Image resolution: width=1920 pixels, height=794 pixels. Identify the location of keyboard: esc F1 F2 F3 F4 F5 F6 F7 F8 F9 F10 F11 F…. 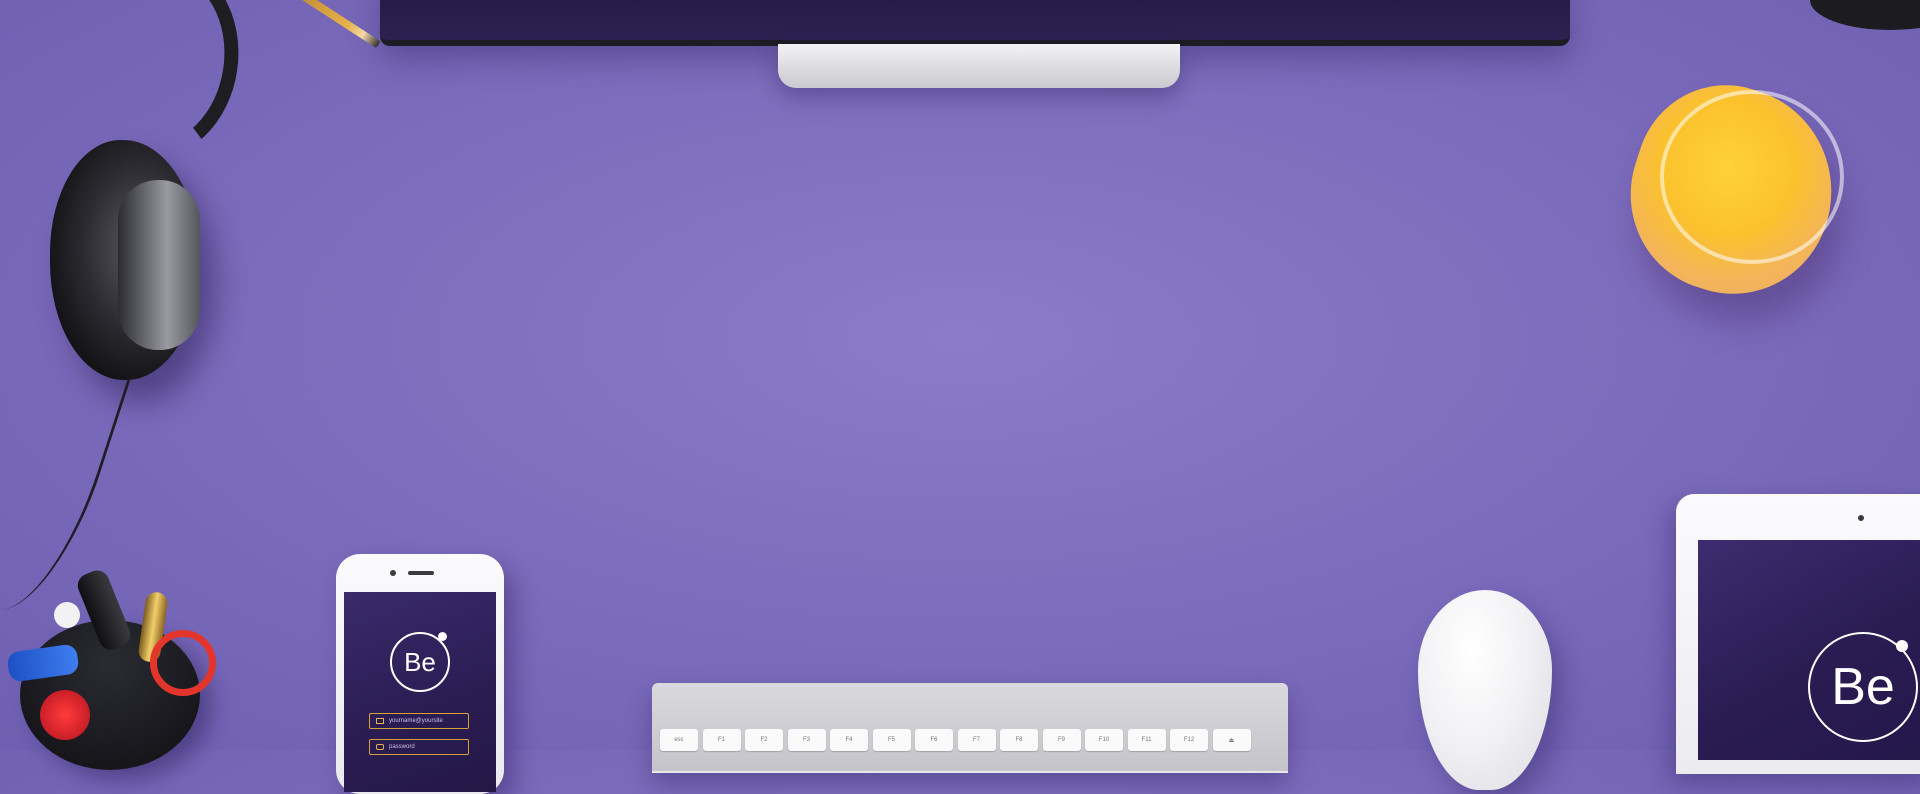
(970, 728).